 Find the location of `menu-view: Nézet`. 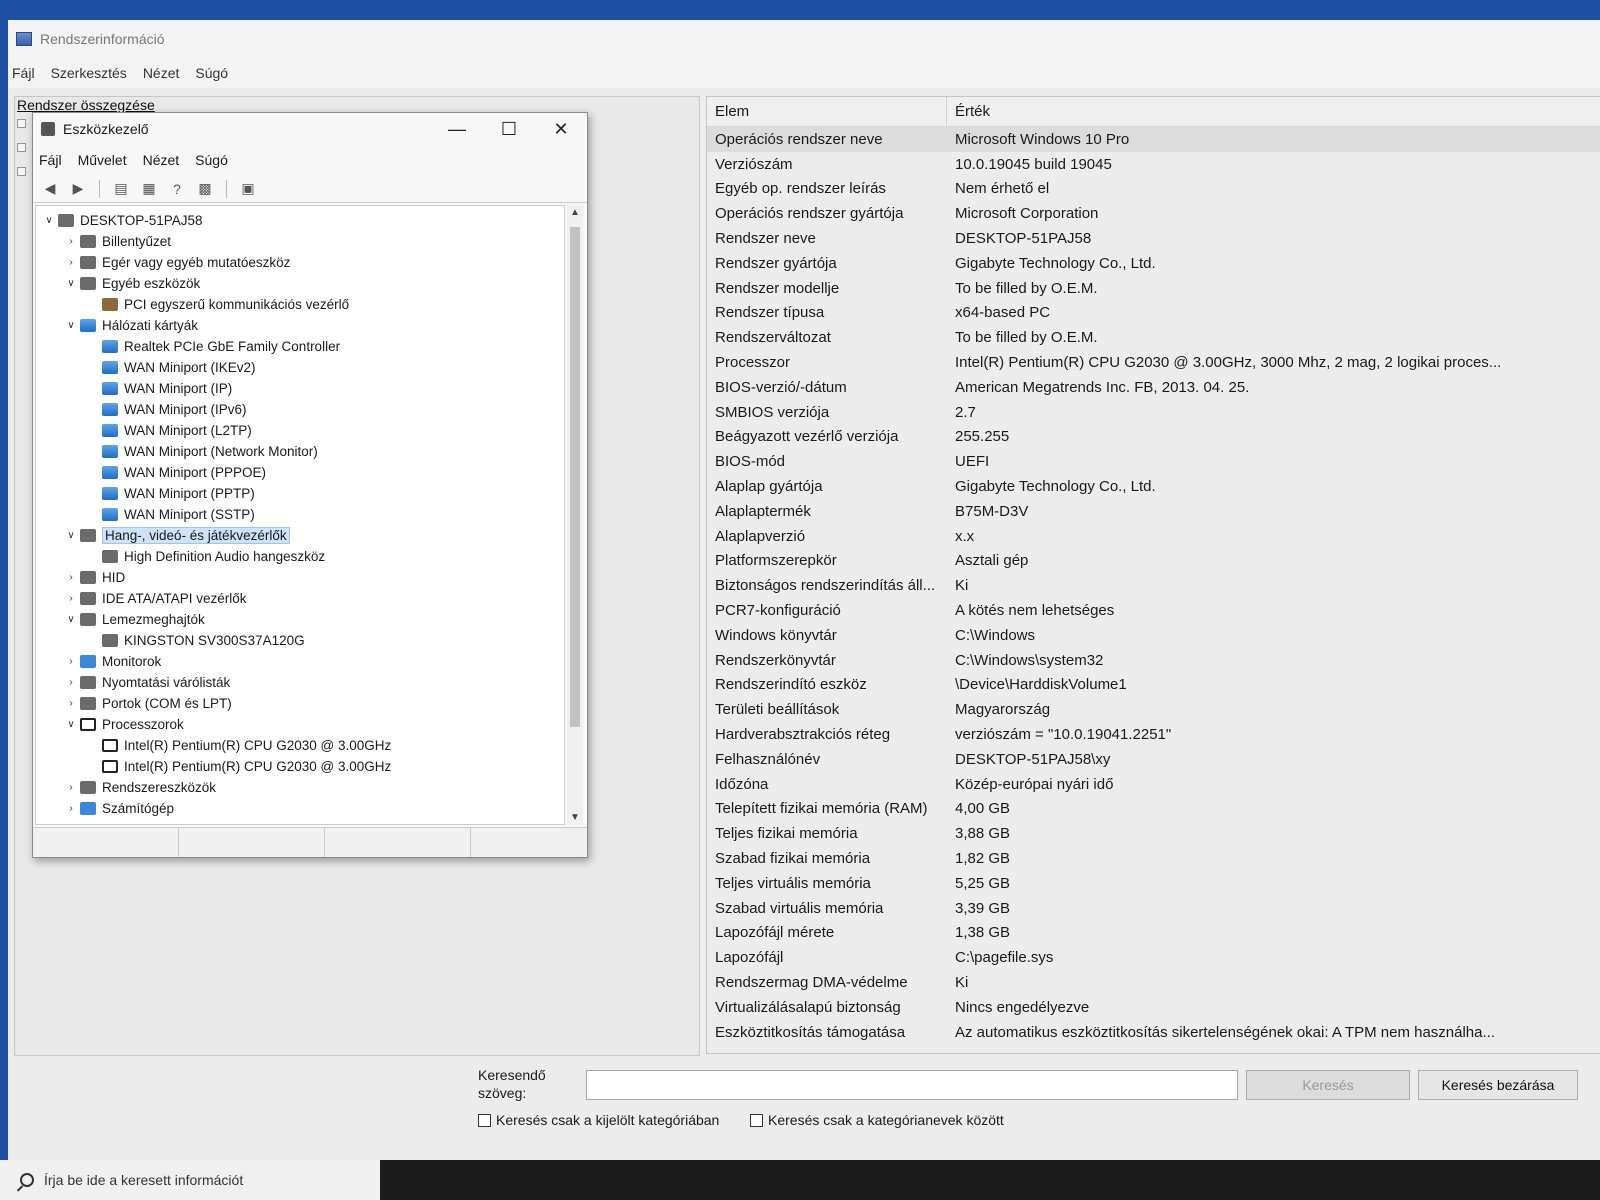

menu-view: Nézet is located at coordinates (161, 73).